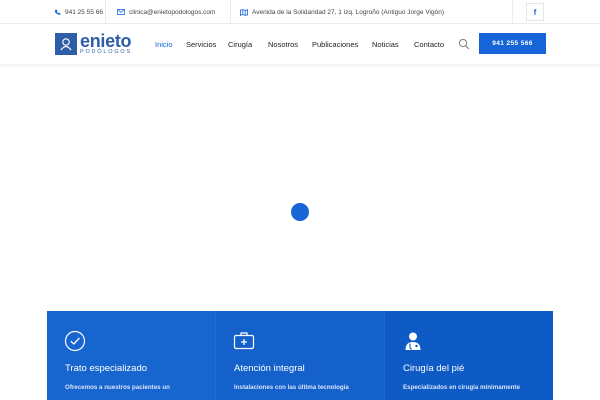 This screenshot has height=400, width=600. I want to click on nav-item-contacto: Contacto, so click(429, 44).